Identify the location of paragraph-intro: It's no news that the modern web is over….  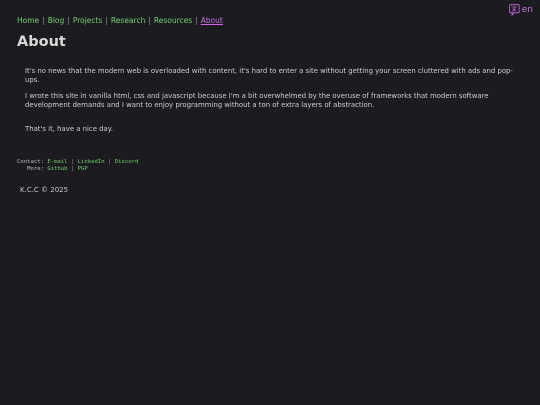
(269, 75).